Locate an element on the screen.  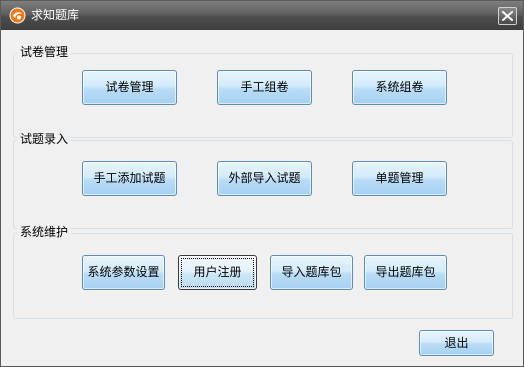
user-registration-label: 用户注册 is located at coordinates (217, 272).